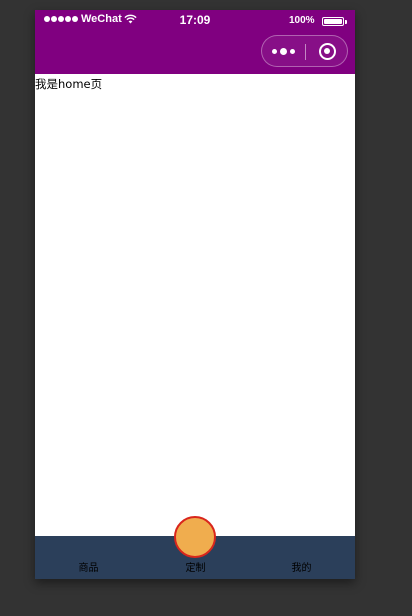 Image resolution: width=412 pixels, height=616 pixels. Describe the element at coordinates (195, 20) in the screenshot. I see `status-bar: WeChat 17:09 100%` at that location.